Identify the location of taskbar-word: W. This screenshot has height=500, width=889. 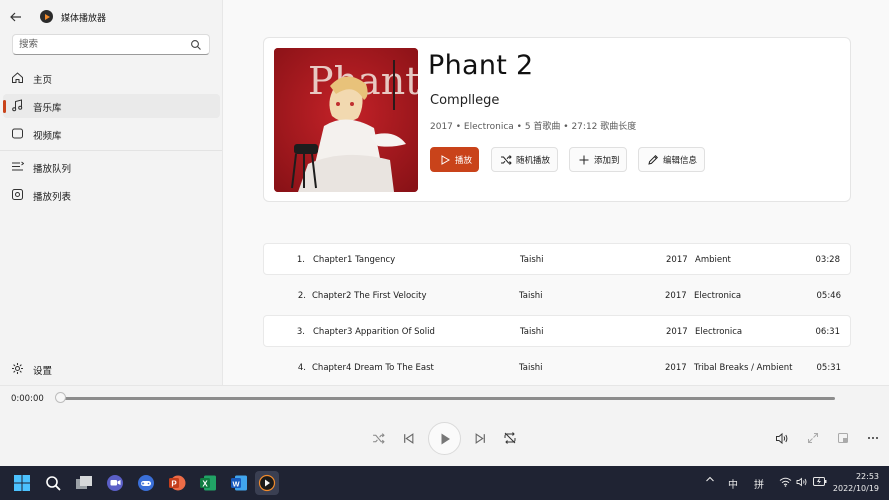
(239, 483).